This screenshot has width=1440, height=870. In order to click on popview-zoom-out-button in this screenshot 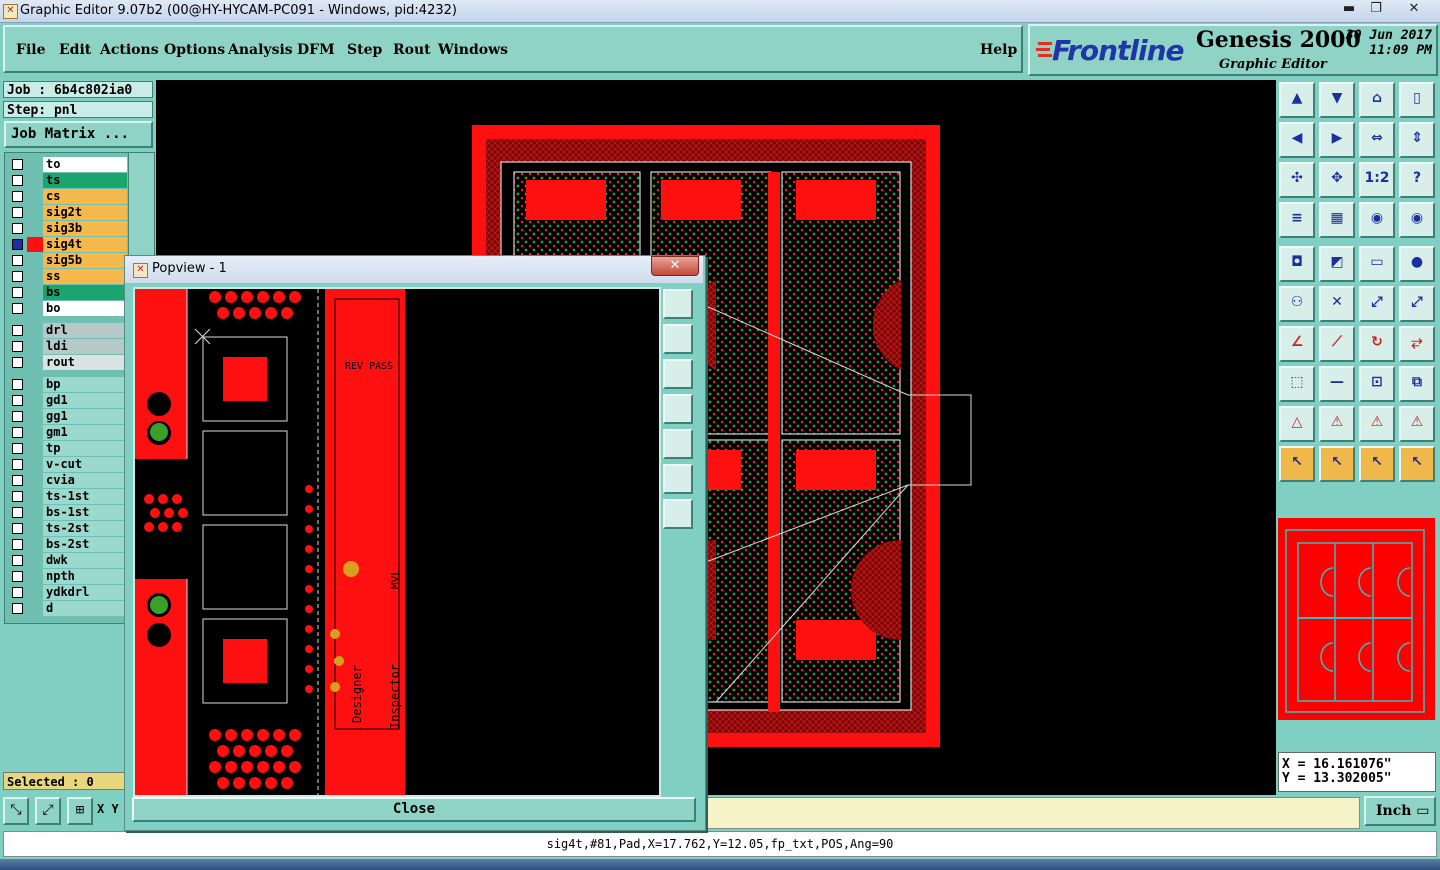, I will do `click(678, 479)`.